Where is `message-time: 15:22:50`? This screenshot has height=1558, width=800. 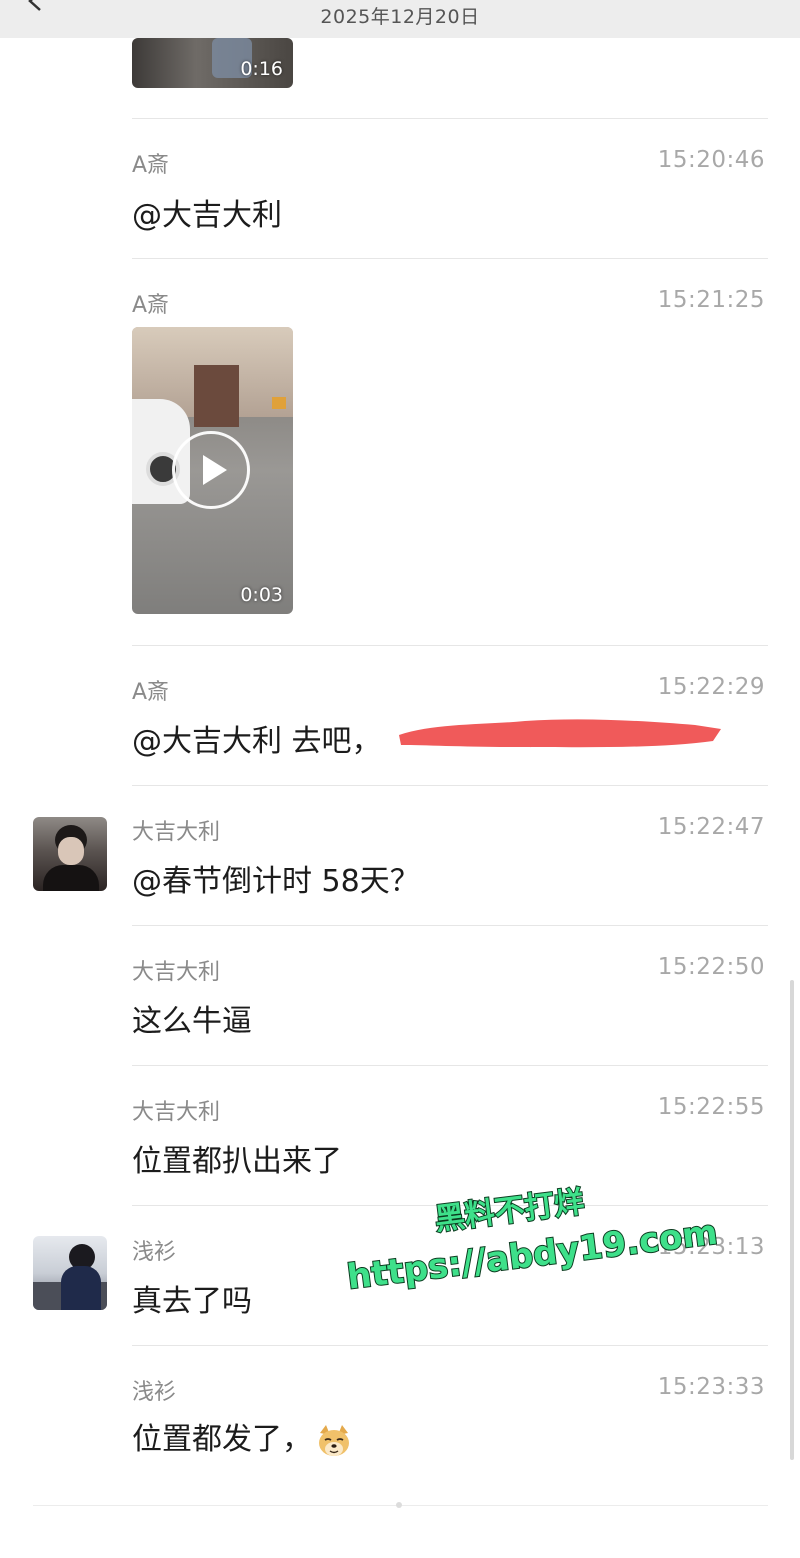 message-time: 15:22:50 is located at coordinates (711, 967).